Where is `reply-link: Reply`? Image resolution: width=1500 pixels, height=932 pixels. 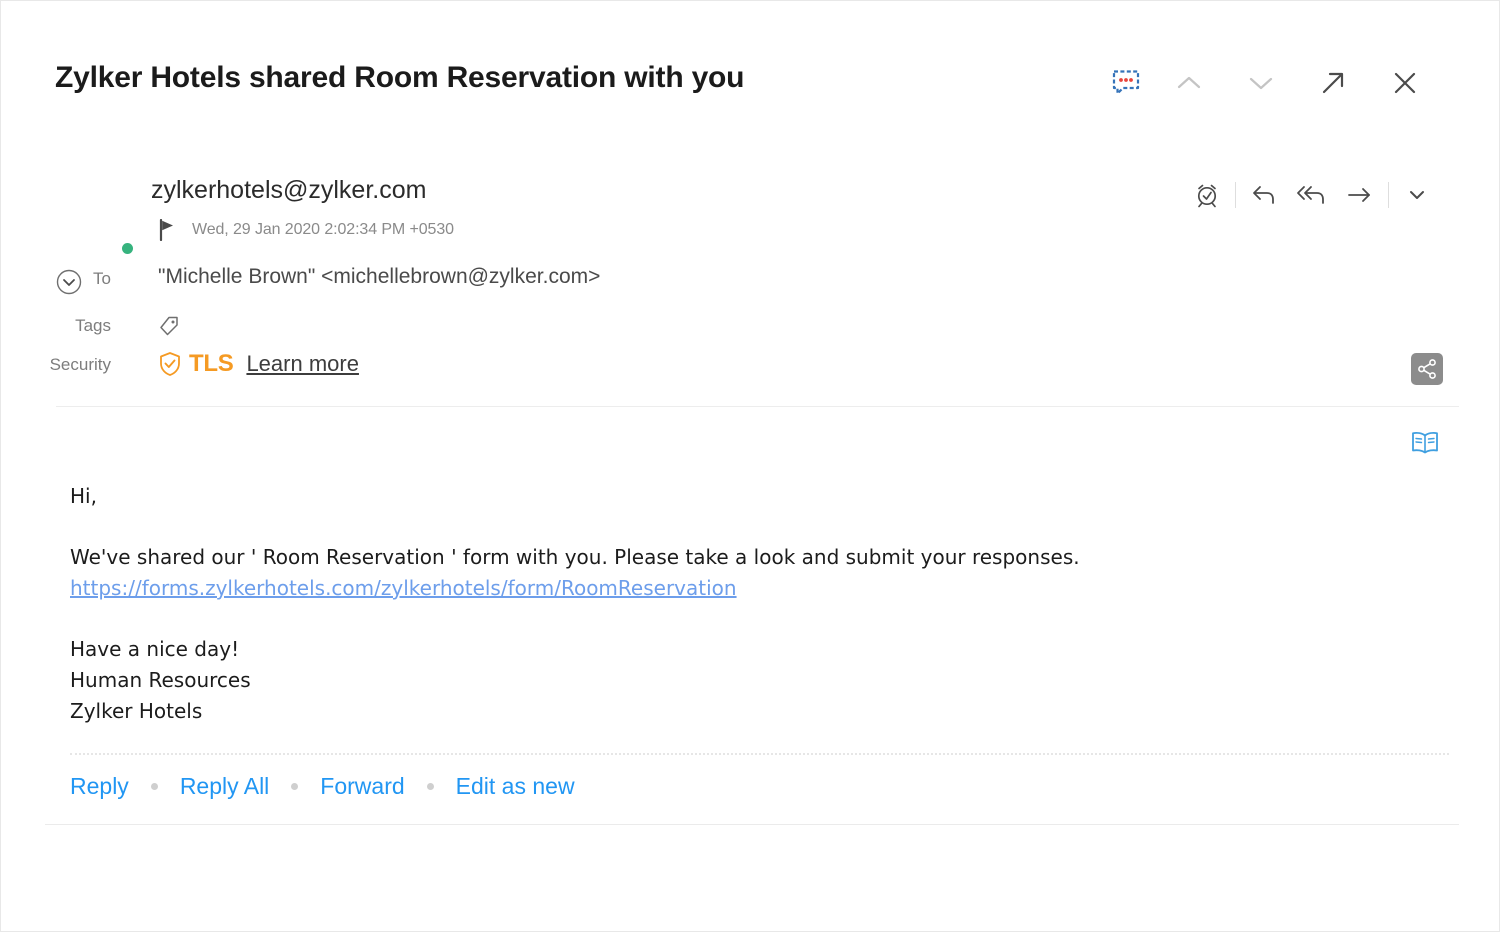
reply-link: Reply is located at coordinates (99, 786).